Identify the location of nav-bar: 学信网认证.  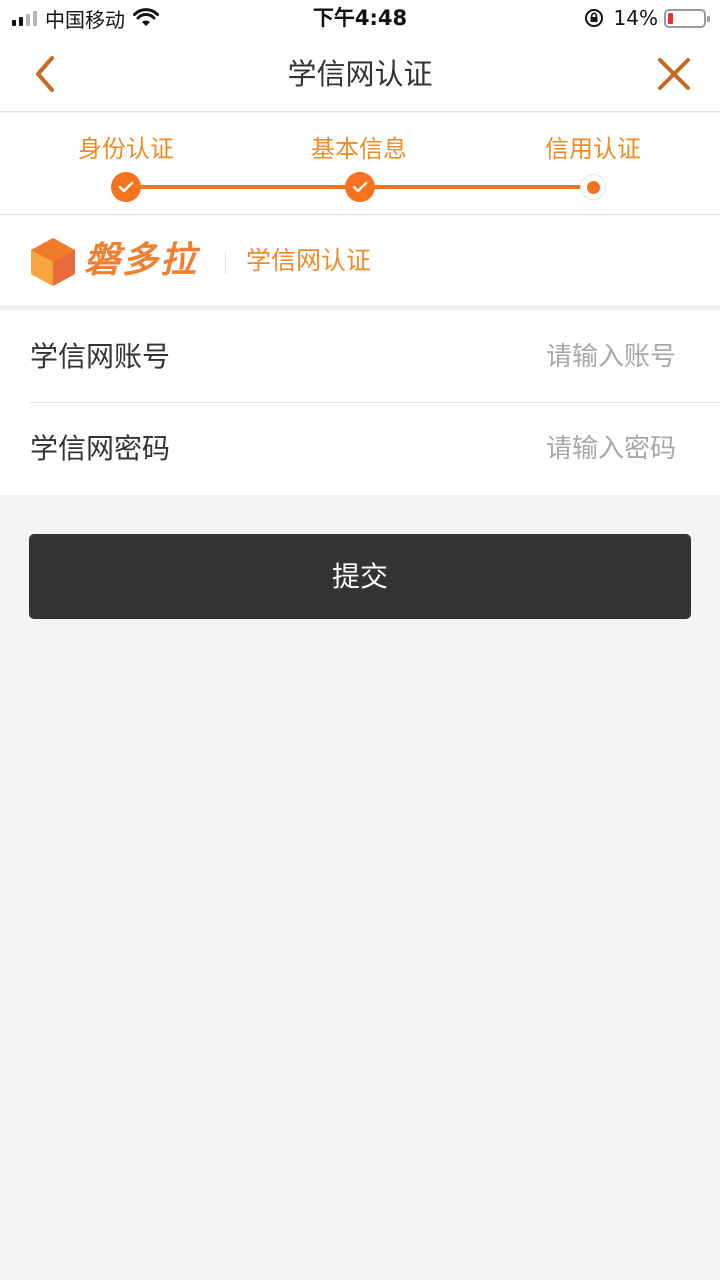
(360, 74).